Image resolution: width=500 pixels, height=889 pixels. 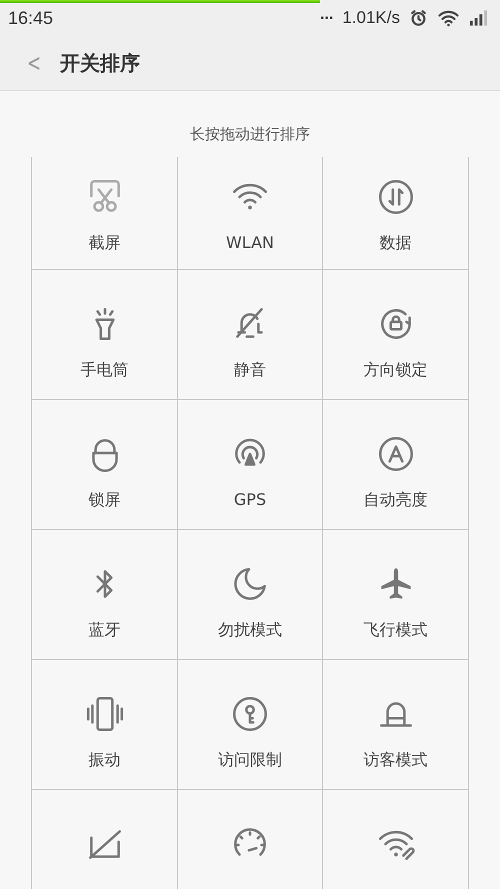 What do you see at coordinates (250, 595) in the screenshot?
I see `toggle-tile: 勿扰模式` at bounding box center [250, 595].